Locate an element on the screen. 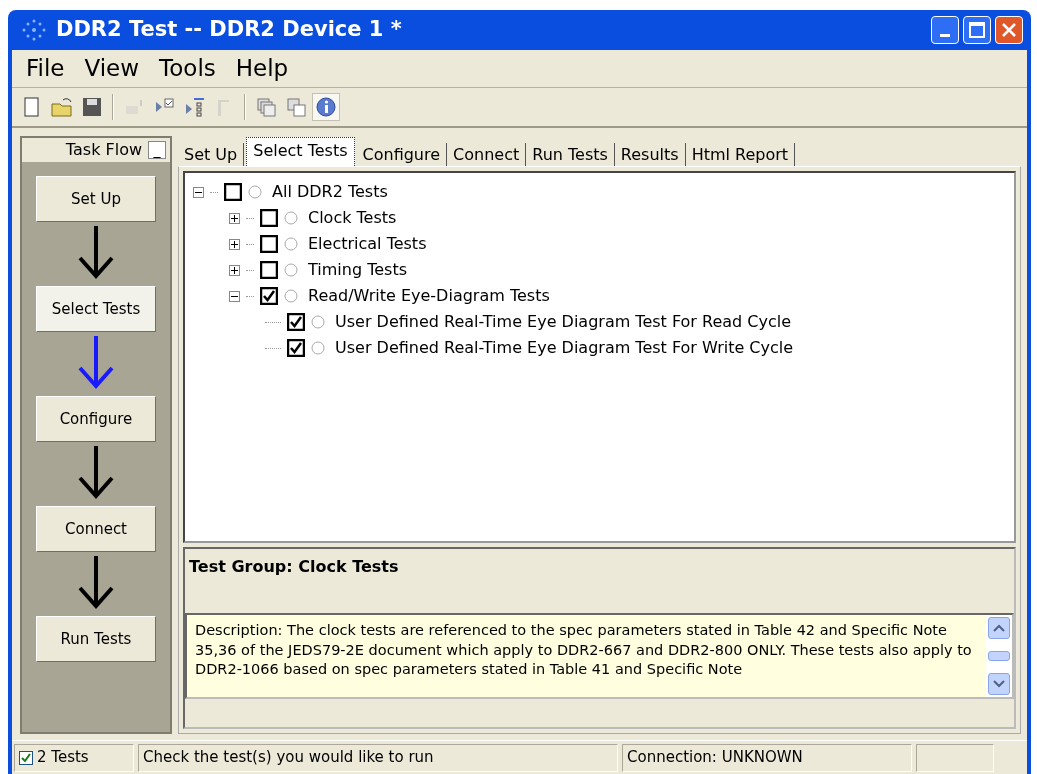 Image resolution: width=1037 pixels, height=774 pixels. scroll-up-button is located at coordinates (999, 628).